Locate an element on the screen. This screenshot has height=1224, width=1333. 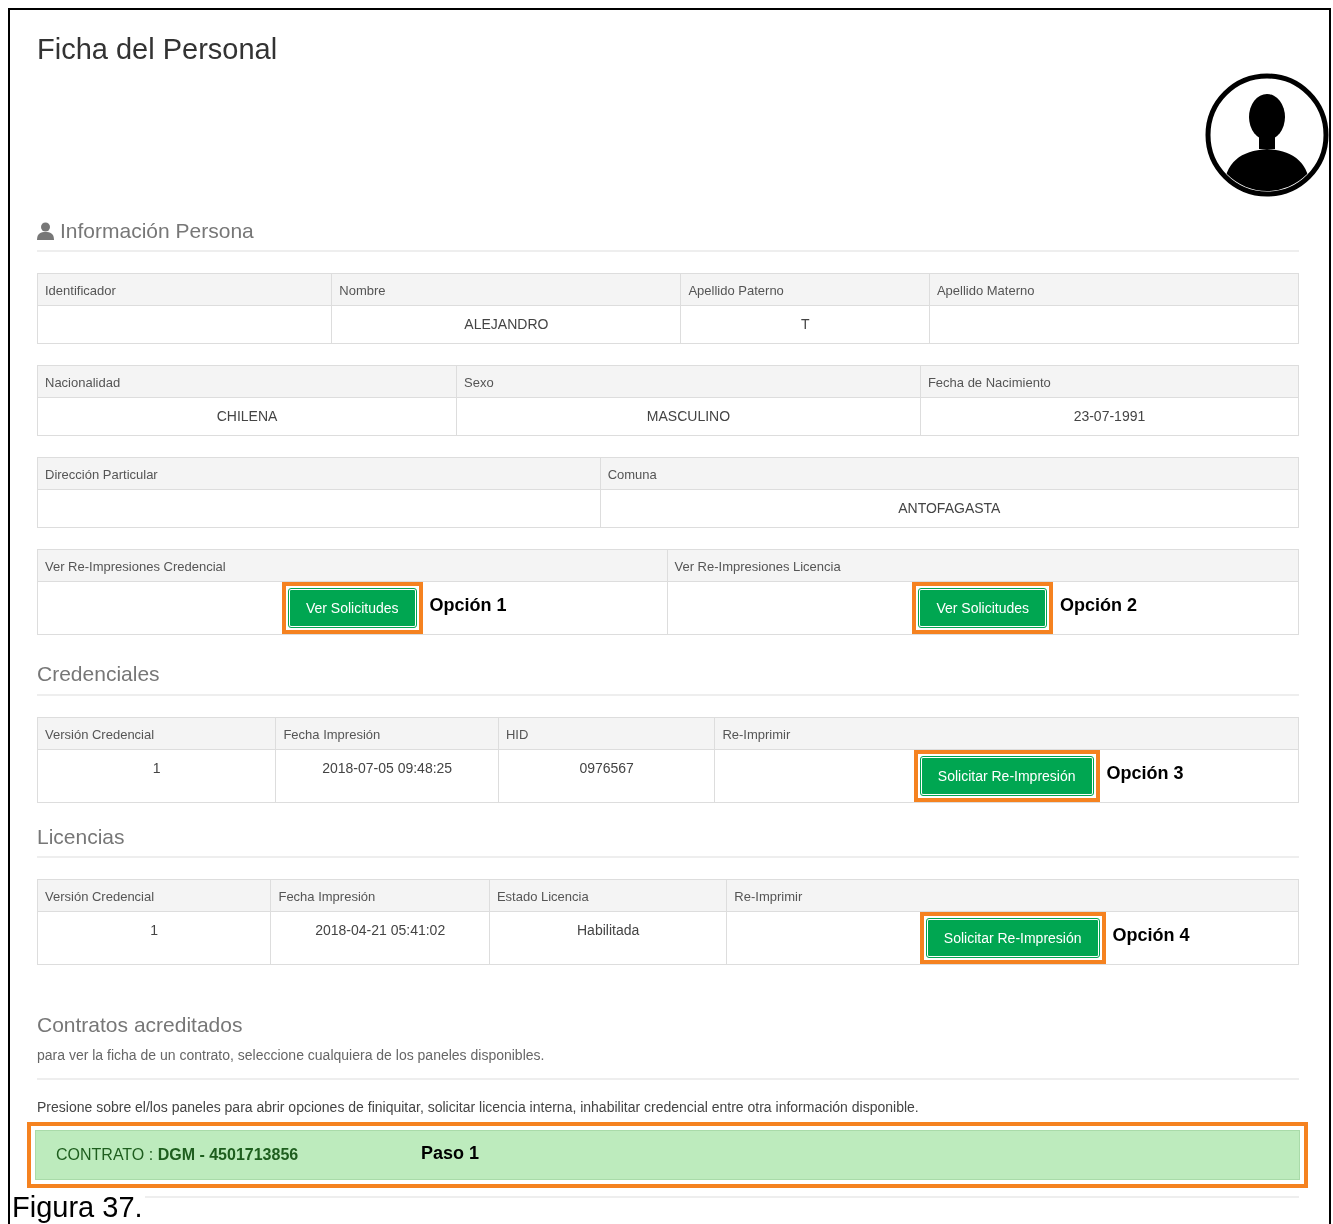
table-cell: T is located at coordinates (805, 325).